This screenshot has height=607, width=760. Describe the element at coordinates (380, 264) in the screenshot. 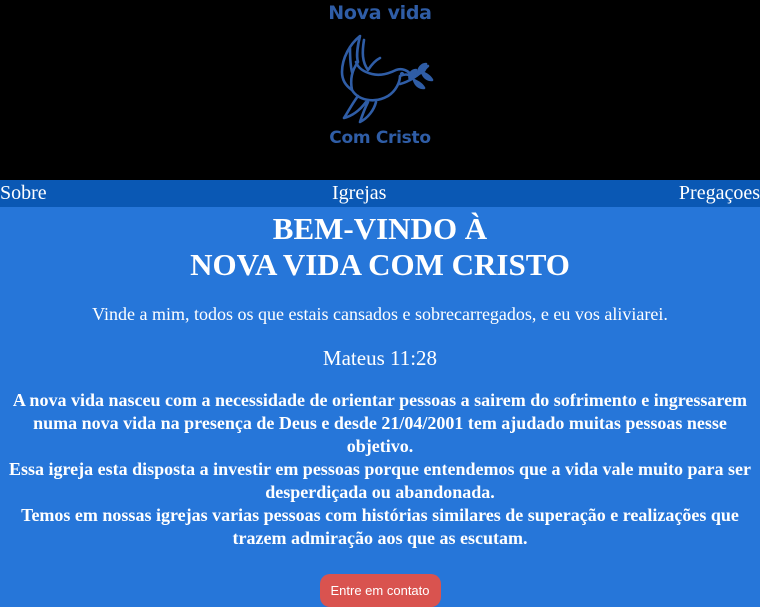

I see `title-line-2: NOVA VIDA COM CRISTO` at that location.